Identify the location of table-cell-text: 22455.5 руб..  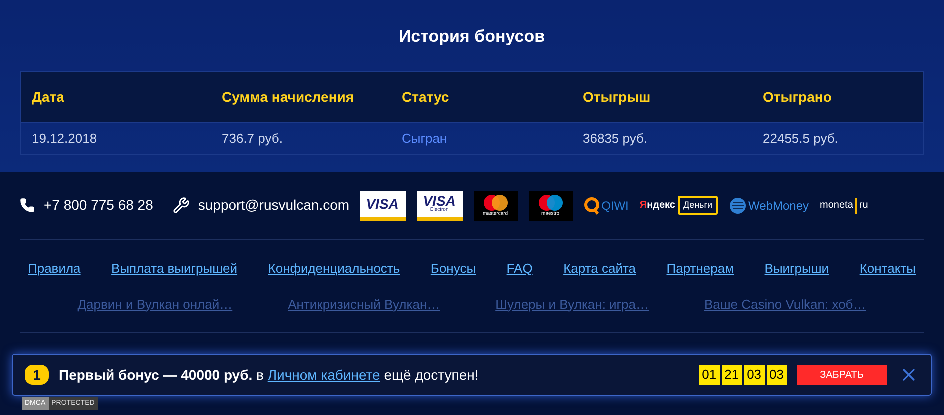
(800, 139).